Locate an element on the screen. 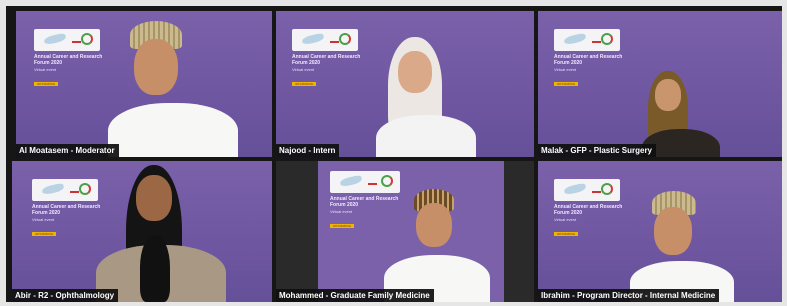 The width and height of the screenshot is (787, 306). participant-name-label: Malak - GFP - Plastic Surgery is located at coordinates (597, 150).